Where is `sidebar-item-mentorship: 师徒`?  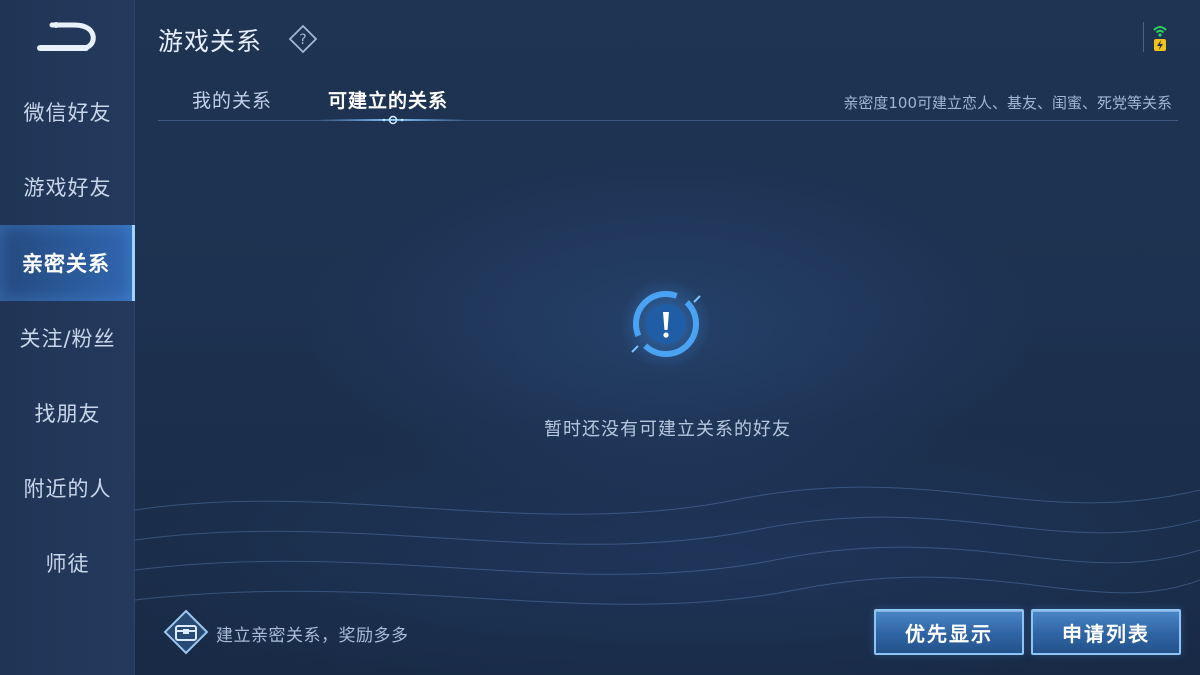
sidebar-item-mentorship: 师徒 is located at coordinates (67, 563).